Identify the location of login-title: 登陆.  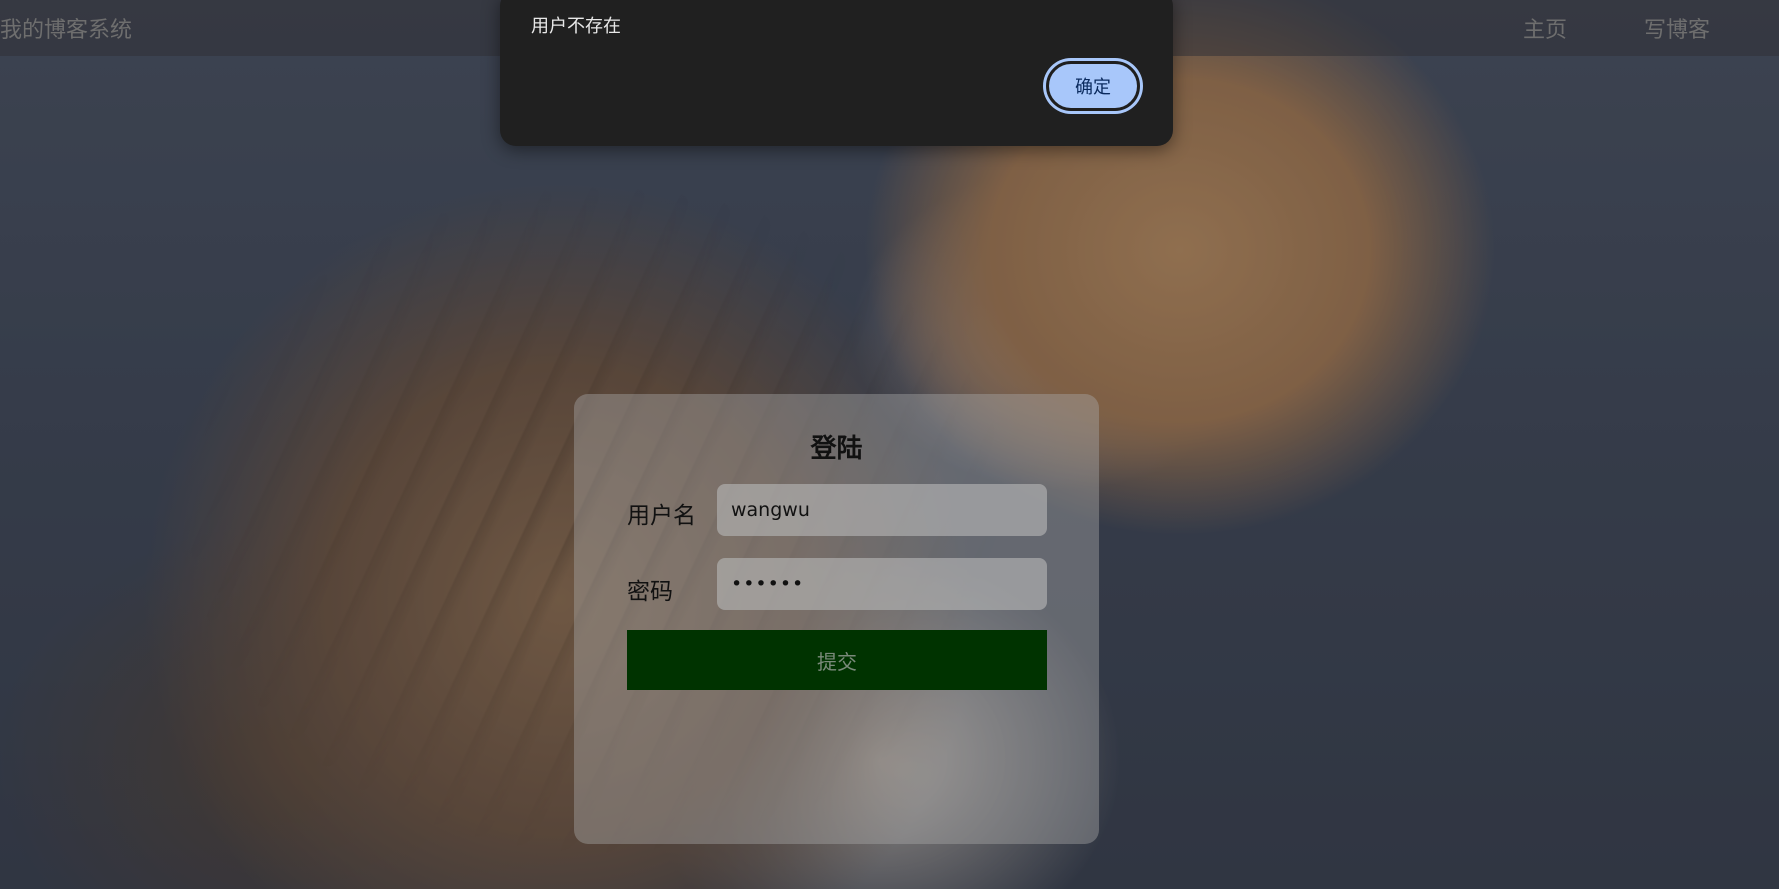
(836, 449).